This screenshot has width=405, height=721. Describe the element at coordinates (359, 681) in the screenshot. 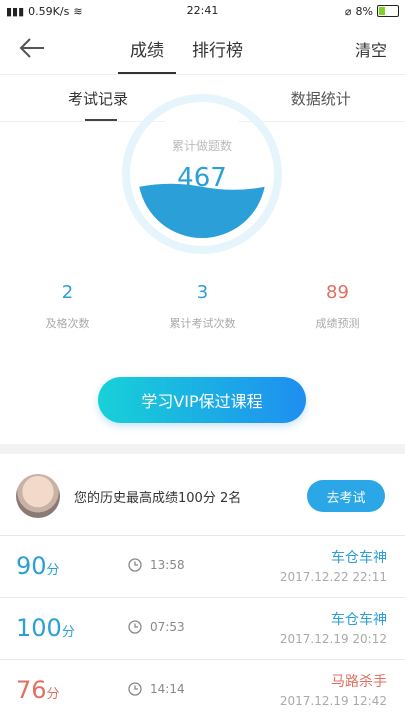

I see `record-title: 马路杀手` at that location.